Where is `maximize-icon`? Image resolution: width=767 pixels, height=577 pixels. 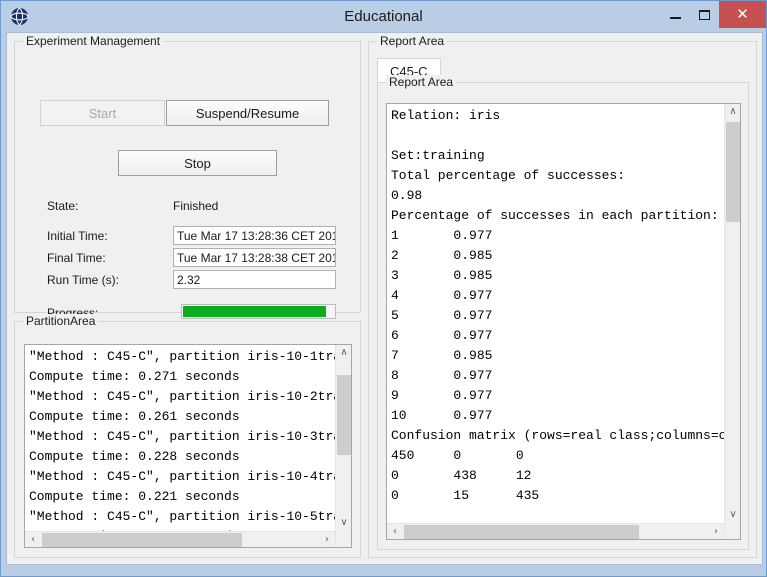 maximize-icon is located at coordinates (704, 14).